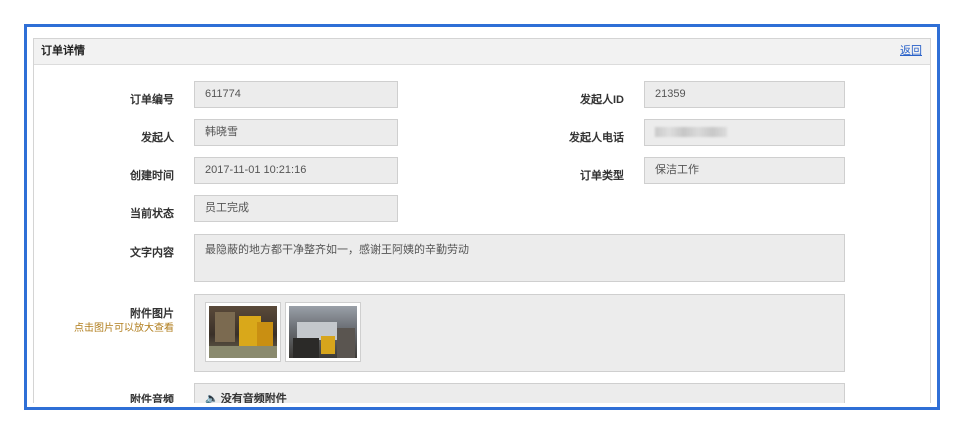  Describe the element at coordinates (744, 94) in the screenshot. I see `initiator-id-field: 21359` at that location.